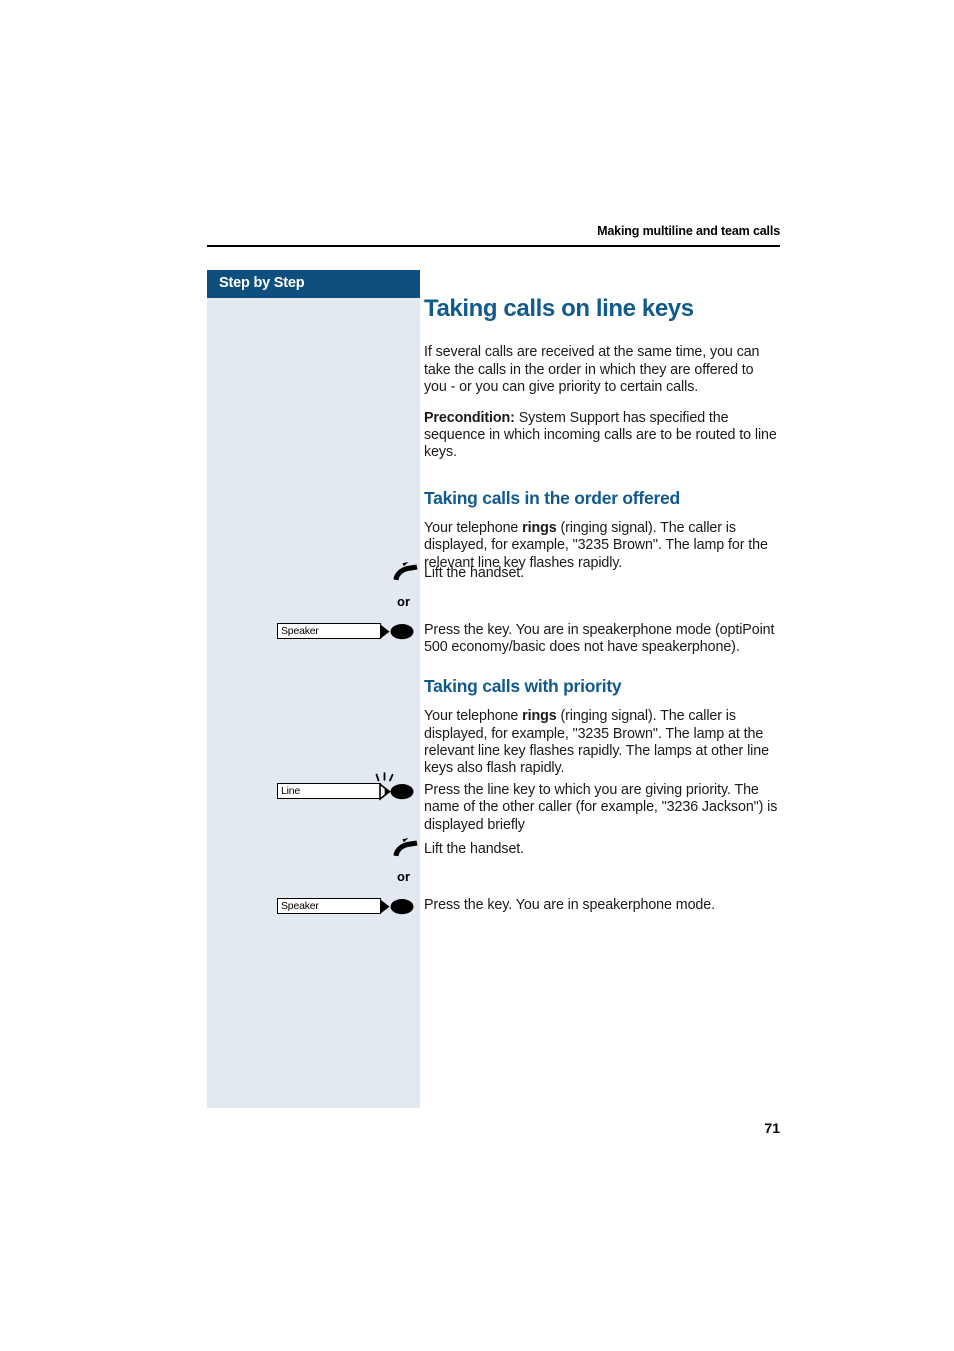 This screenshot has height=1351, width=954. I want to click on page-title: Taking calls on line keys, so click(559, 308).